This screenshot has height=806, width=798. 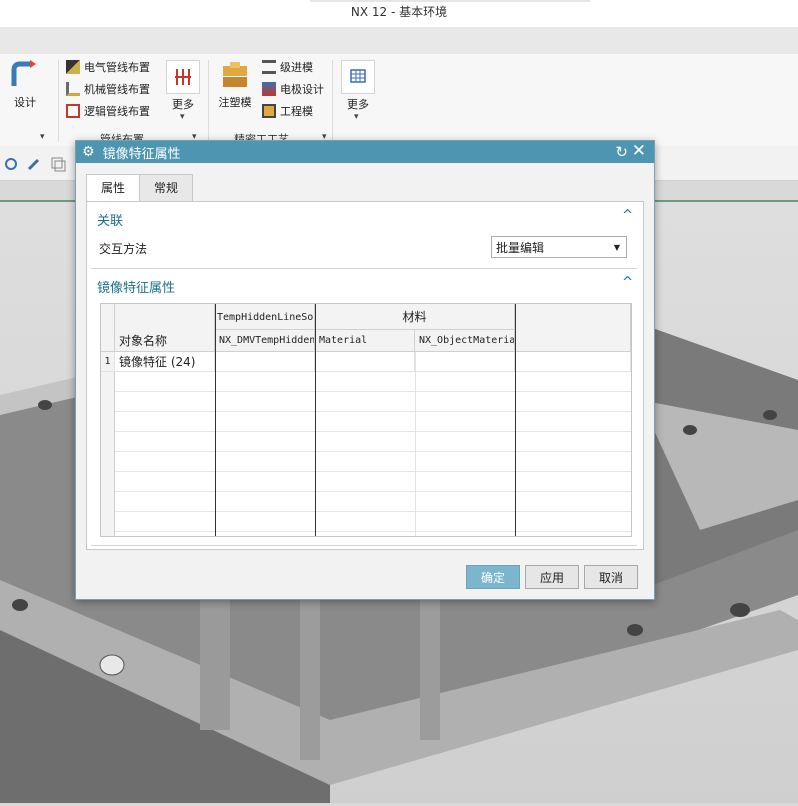 What do you see at coordinates (108, 454) in the screenshot?
I see `row-number-gutter` at bounding box center [108, 454].